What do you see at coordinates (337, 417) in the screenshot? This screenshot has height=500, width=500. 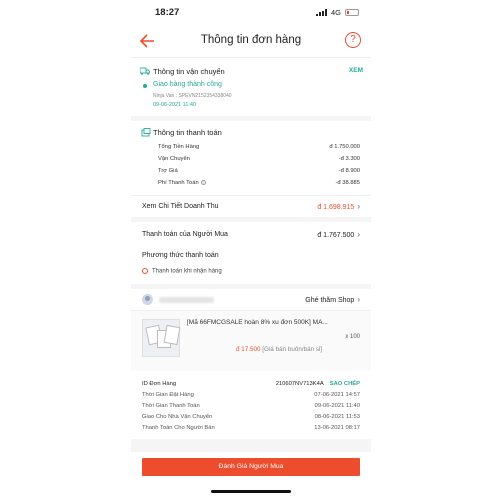 I see `order-meta-value: 08-06-2021 11:53` at bounding box center [337, 417].